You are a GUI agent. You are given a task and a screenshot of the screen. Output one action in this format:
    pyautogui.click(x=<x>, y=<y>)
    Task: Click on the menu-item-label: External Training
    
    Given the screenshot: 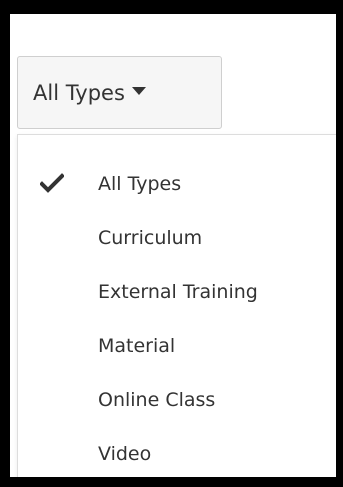 What is the action you would take?
    pyautogui.click(x=178, y=292)
    